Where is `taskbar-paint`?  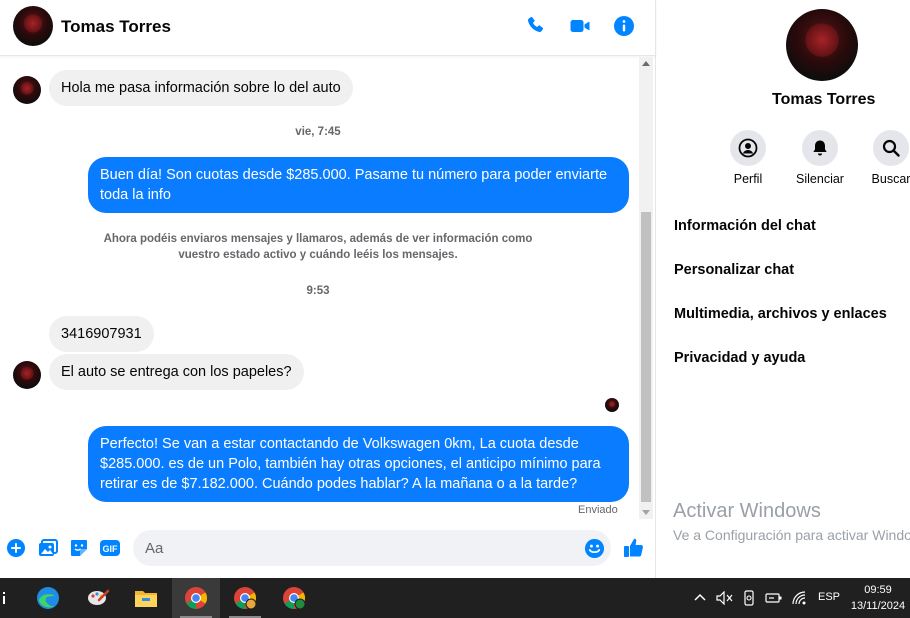 taskbar-paint is located at coordinates (98, 598).